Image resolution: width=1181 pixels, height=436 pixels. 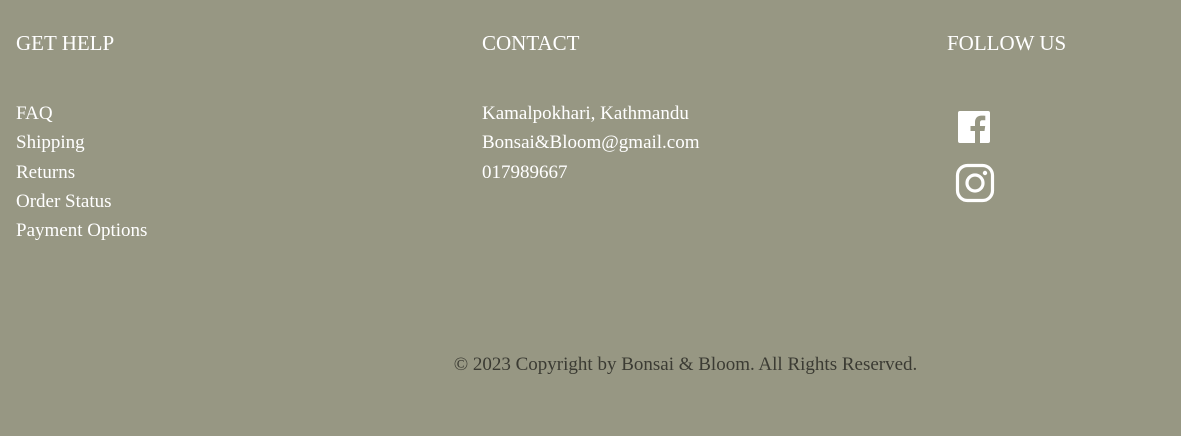 What do you see at coordinates (1007, 43) in the screenshot?
I see `follow-us-heading: FOLLOW US` at bounding box center [1007, 43].